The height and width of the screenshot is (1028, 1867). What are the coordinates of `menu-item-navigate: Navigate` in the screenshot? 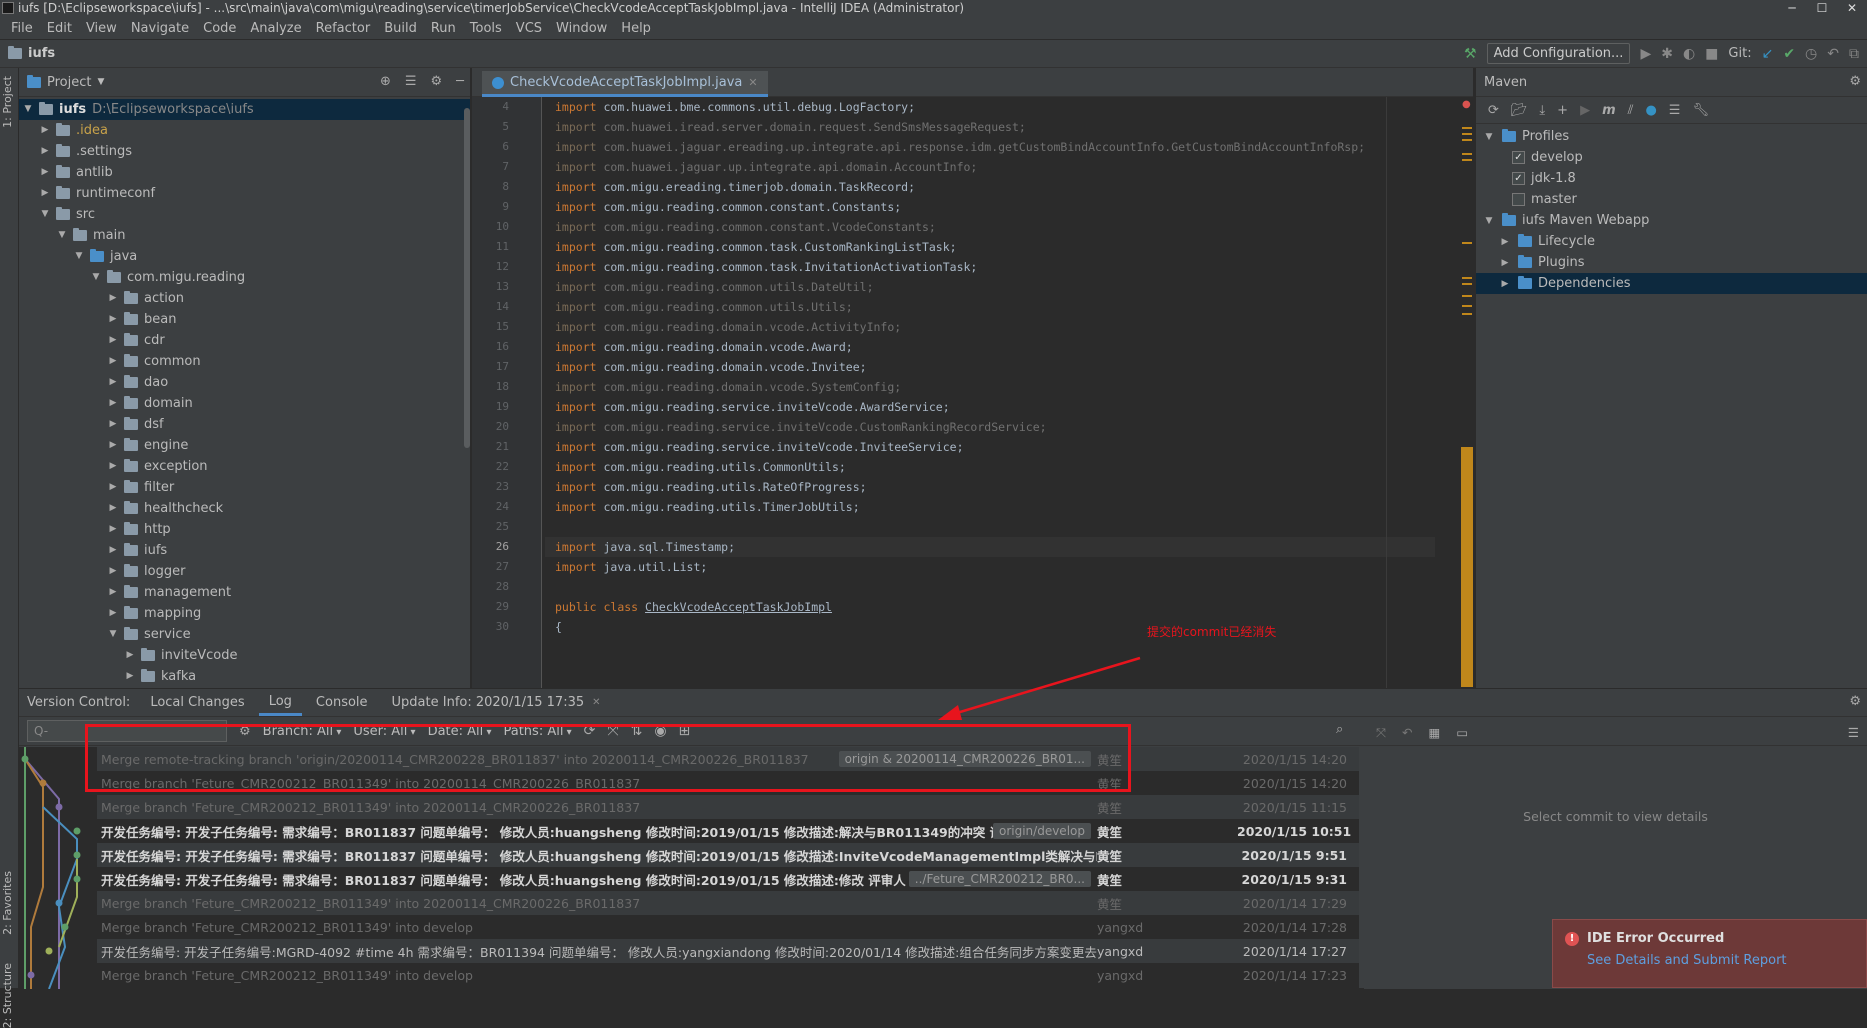 It's located at (160, 28).